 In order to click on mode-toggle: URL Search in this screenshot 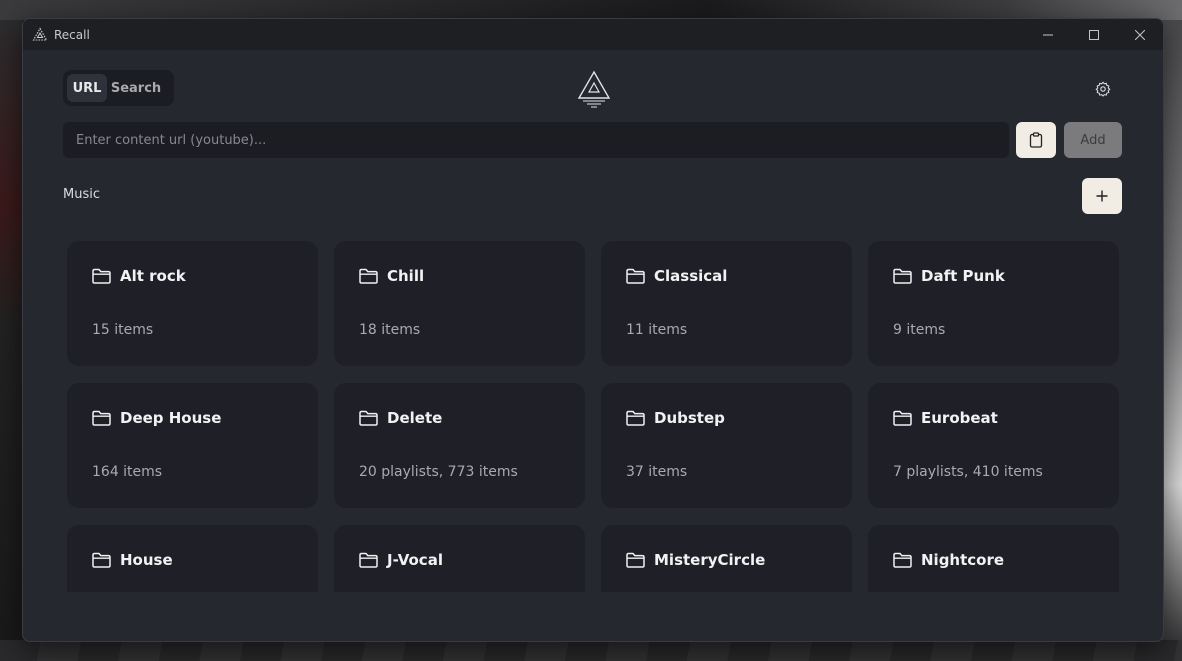, I will do `click(118, 88)`.